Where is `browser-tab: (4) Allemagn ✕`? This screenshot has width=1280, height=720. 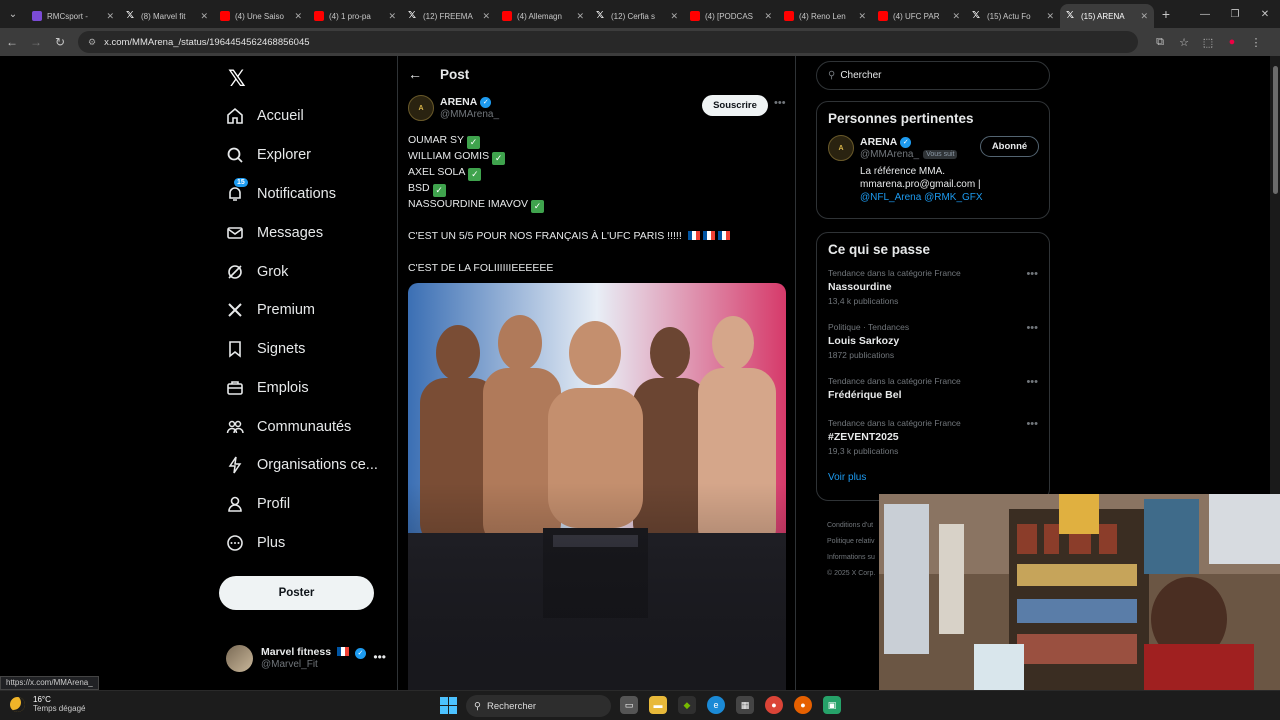
browser-tab: (4) Allemagn ✕ is located at coordinates (543, 16).